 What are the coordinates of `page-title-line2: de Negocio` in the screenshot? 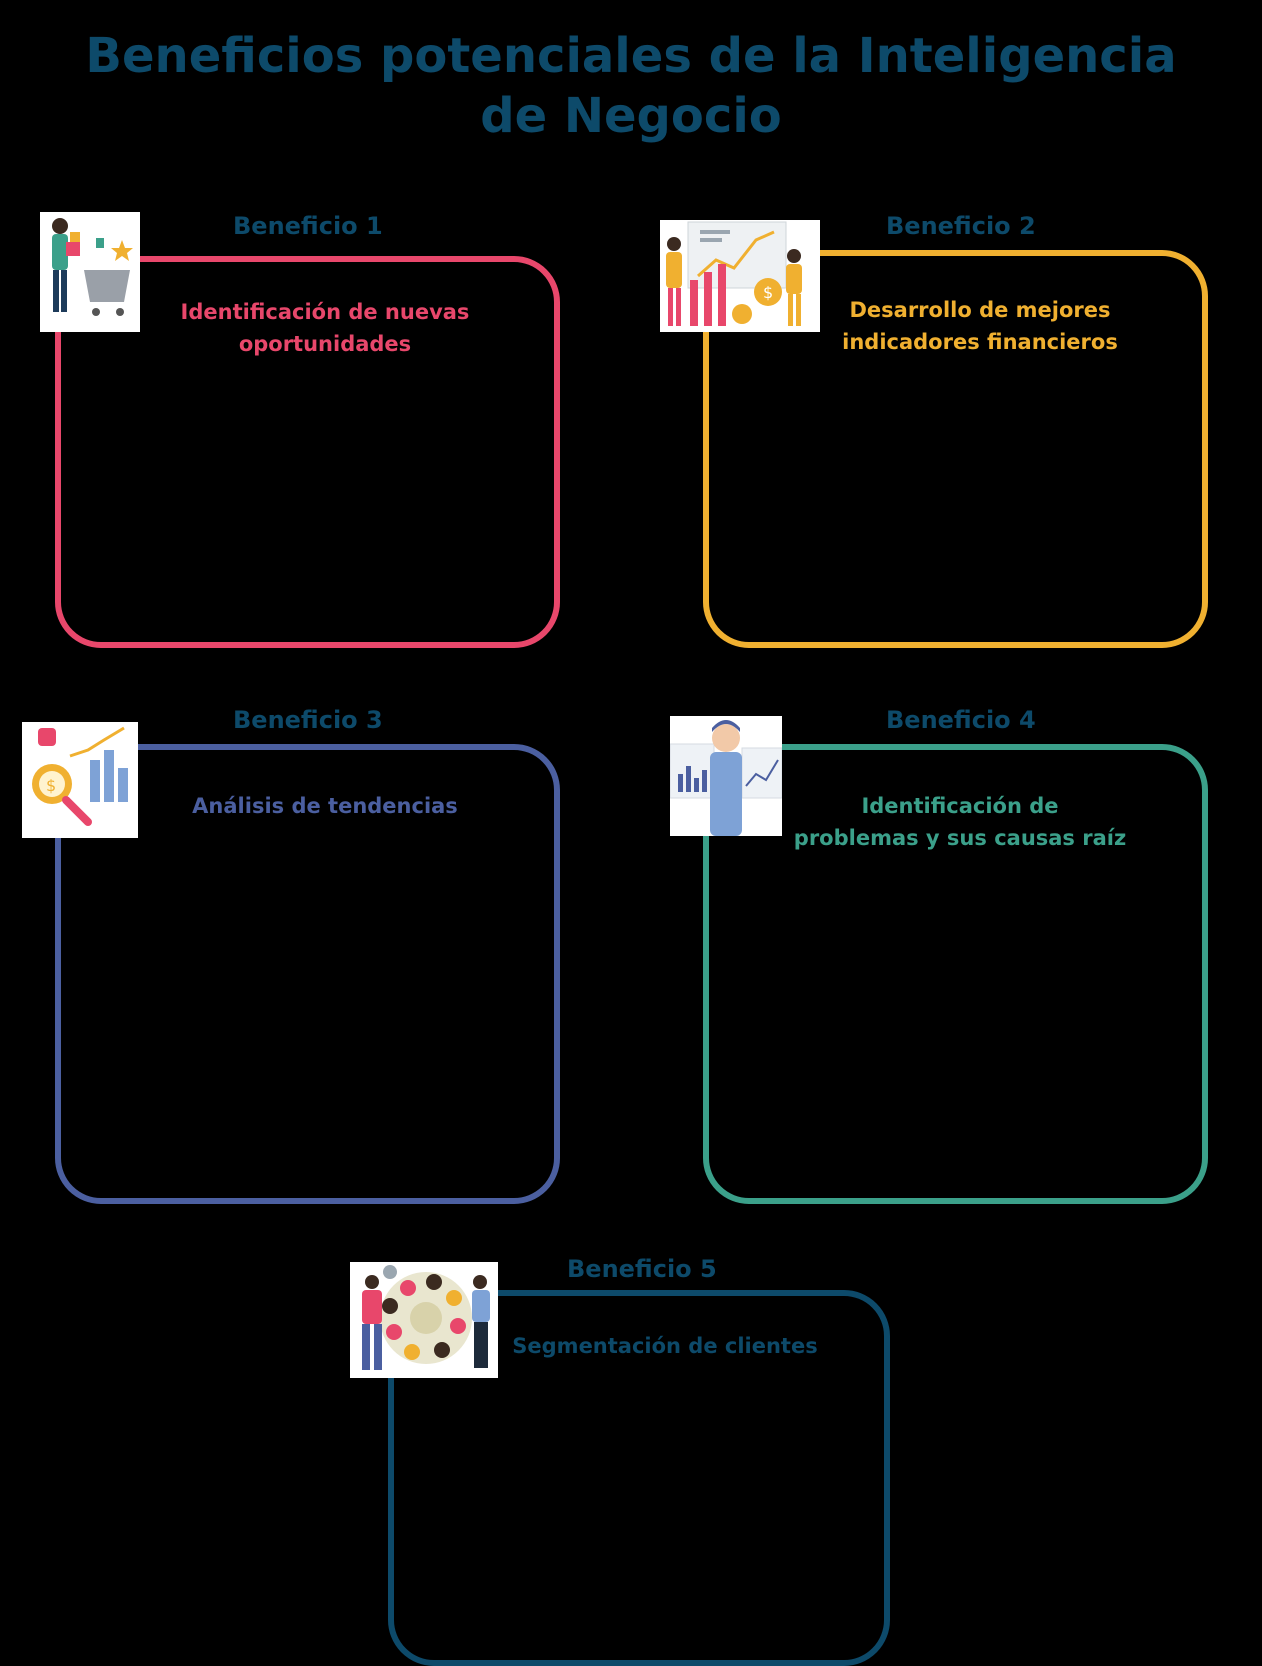 It's located at (631, 116).